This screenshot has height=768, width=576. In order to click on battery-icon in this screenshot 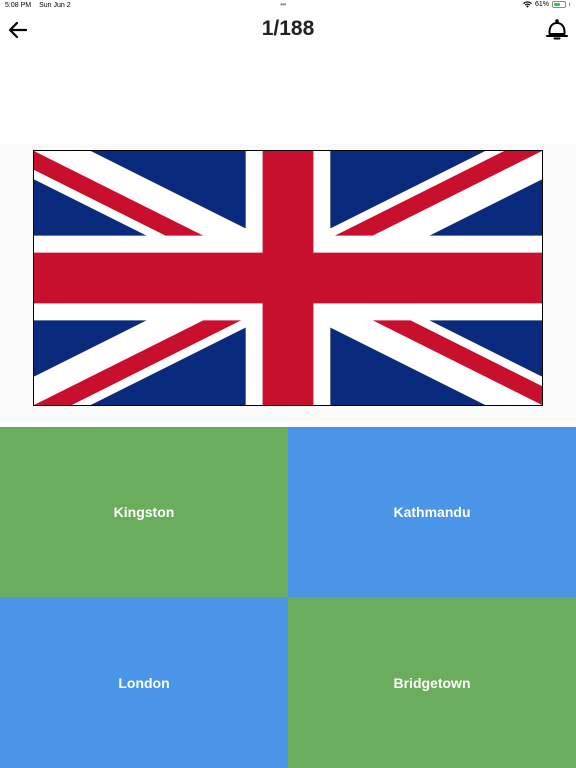, I will do `click(559, 4)`.